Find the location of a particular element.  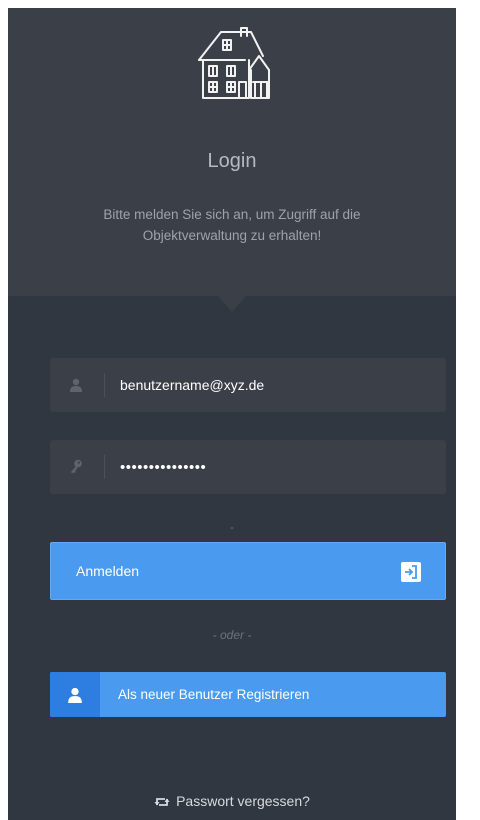

username-field is located at coordinates (248, 385).